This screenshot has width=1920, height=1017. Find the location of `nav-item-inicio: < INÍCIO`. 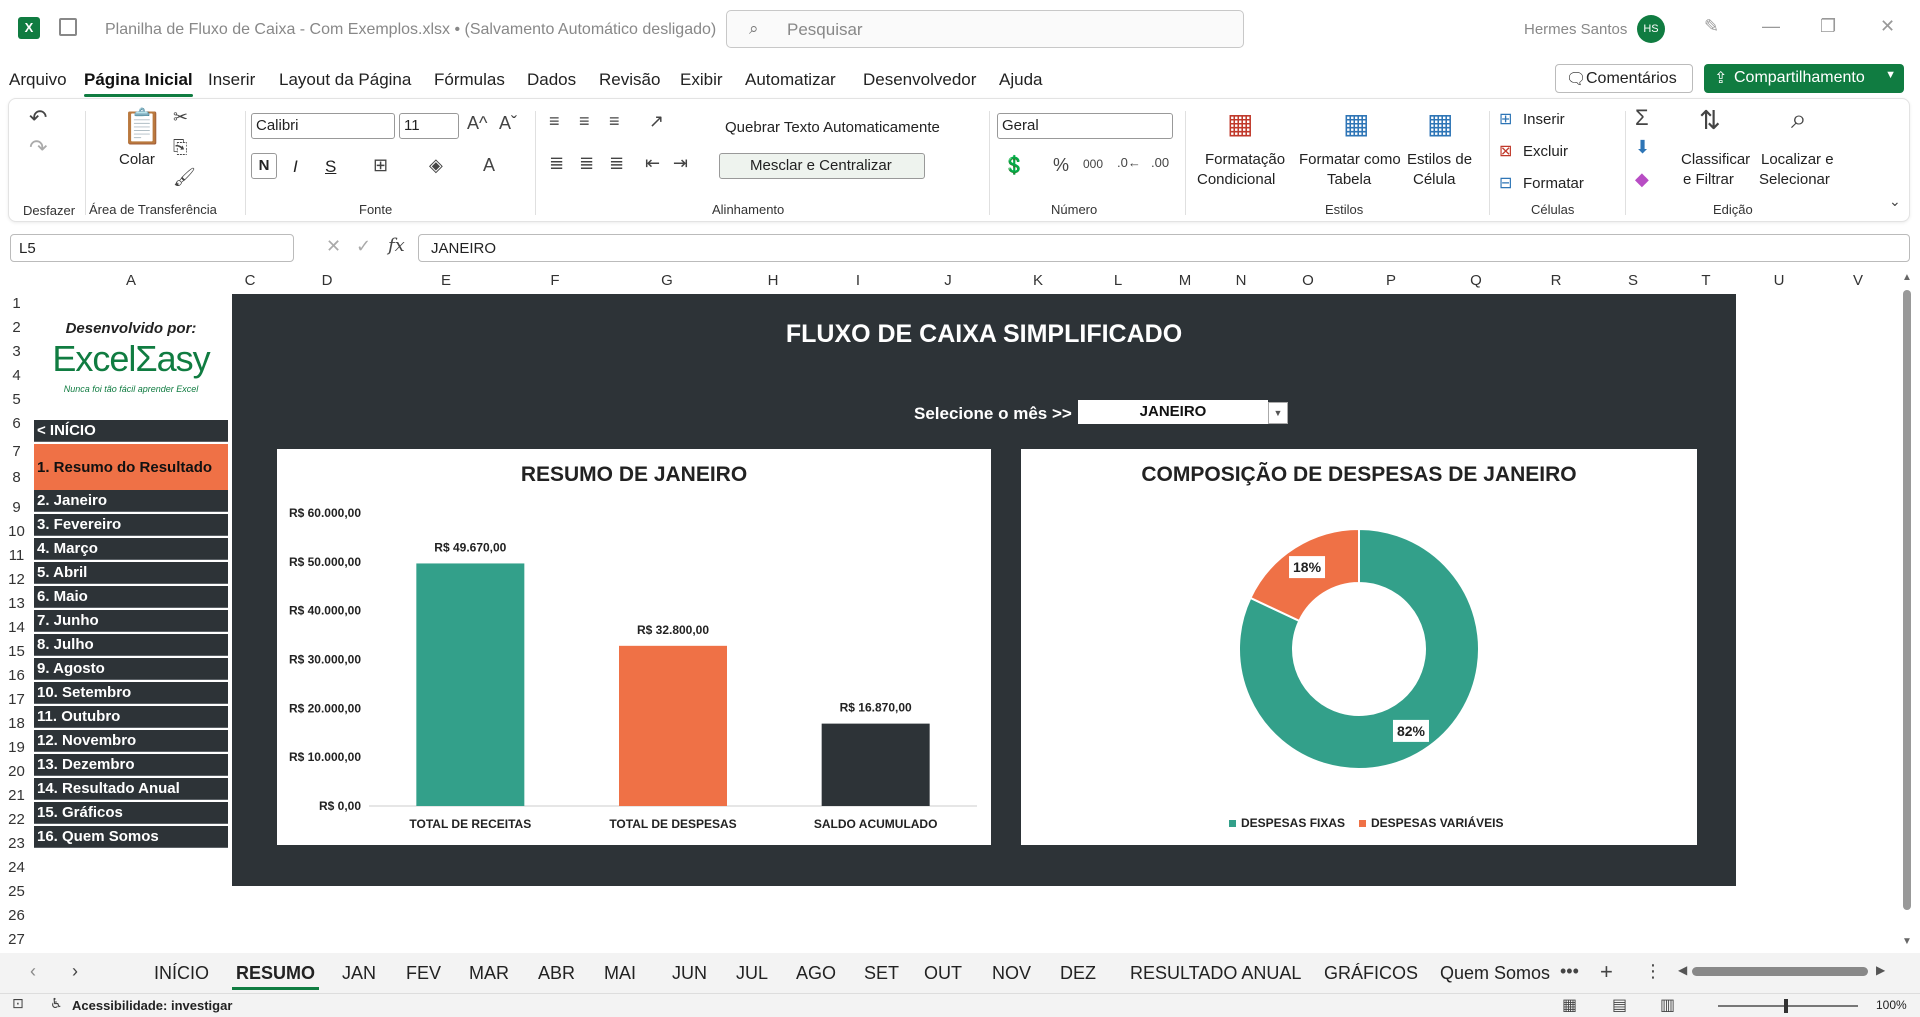

nav-item-inicio: < INÍCIO is located at coordinates (131, 431).